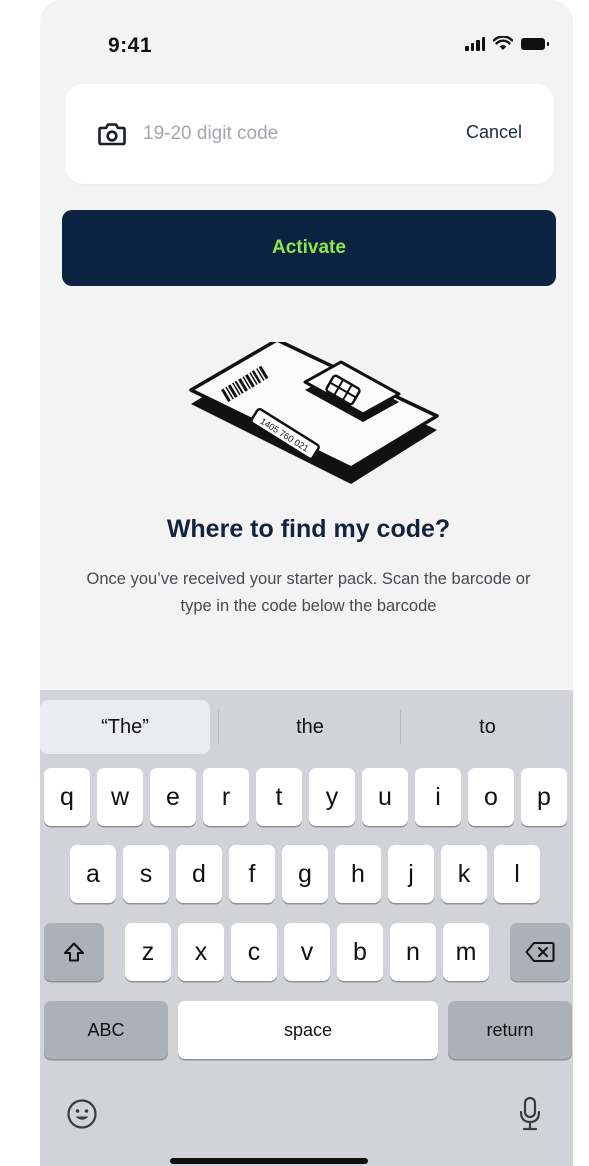 The height and width of the screenshot is (1166, 589). I want to click on status-icons, so click(507, 43).